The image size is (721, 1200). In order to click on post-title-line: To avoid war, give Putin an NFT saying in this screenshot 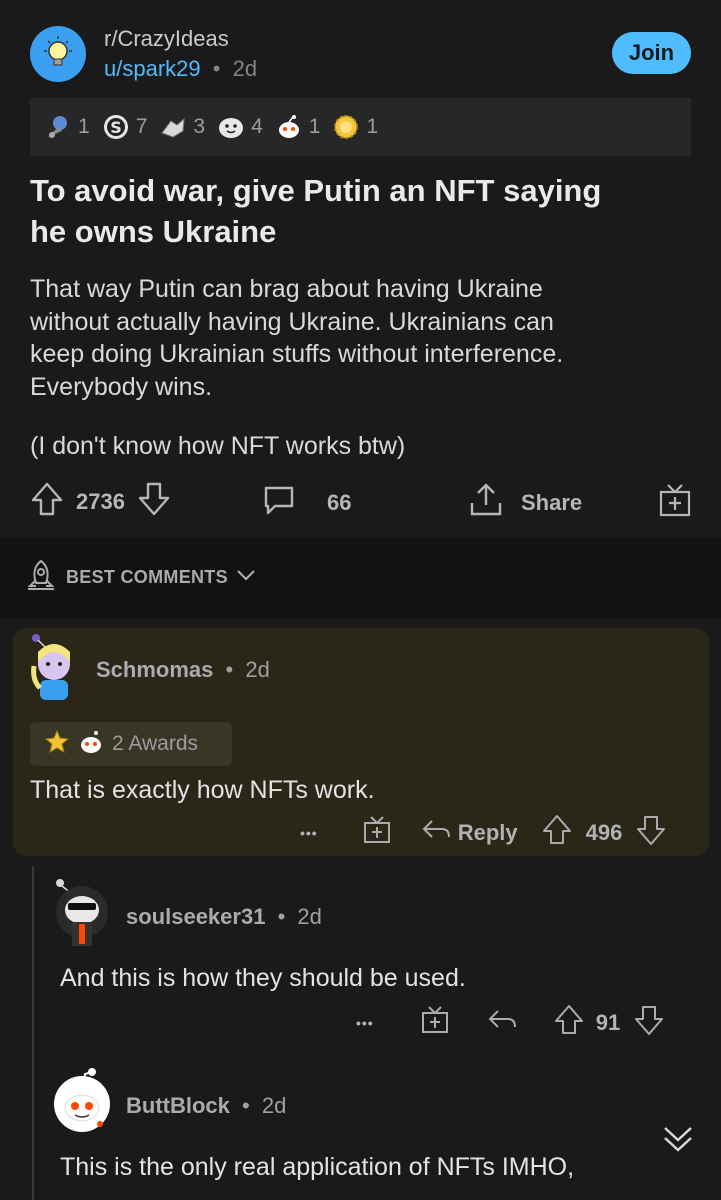, I will do `click(316, 190)`.